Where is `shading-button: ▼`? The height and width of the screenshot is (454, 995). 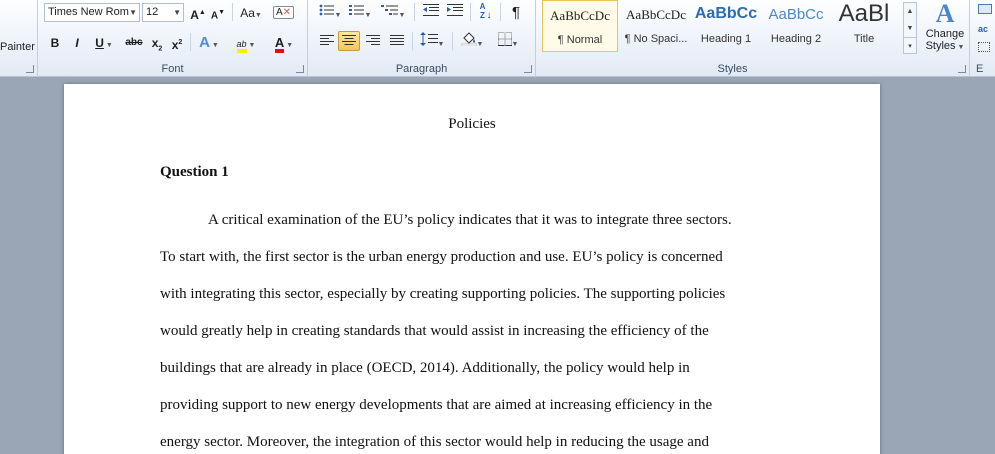 shading-button: ▼ is located at coordinates (472, 41).